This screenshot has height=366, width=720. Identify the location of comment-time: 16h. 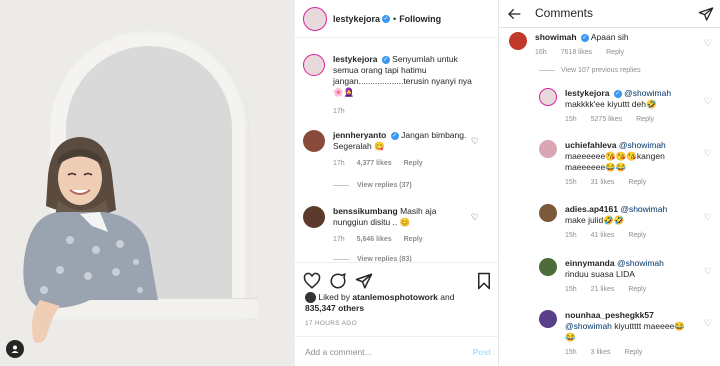
(541, 52).